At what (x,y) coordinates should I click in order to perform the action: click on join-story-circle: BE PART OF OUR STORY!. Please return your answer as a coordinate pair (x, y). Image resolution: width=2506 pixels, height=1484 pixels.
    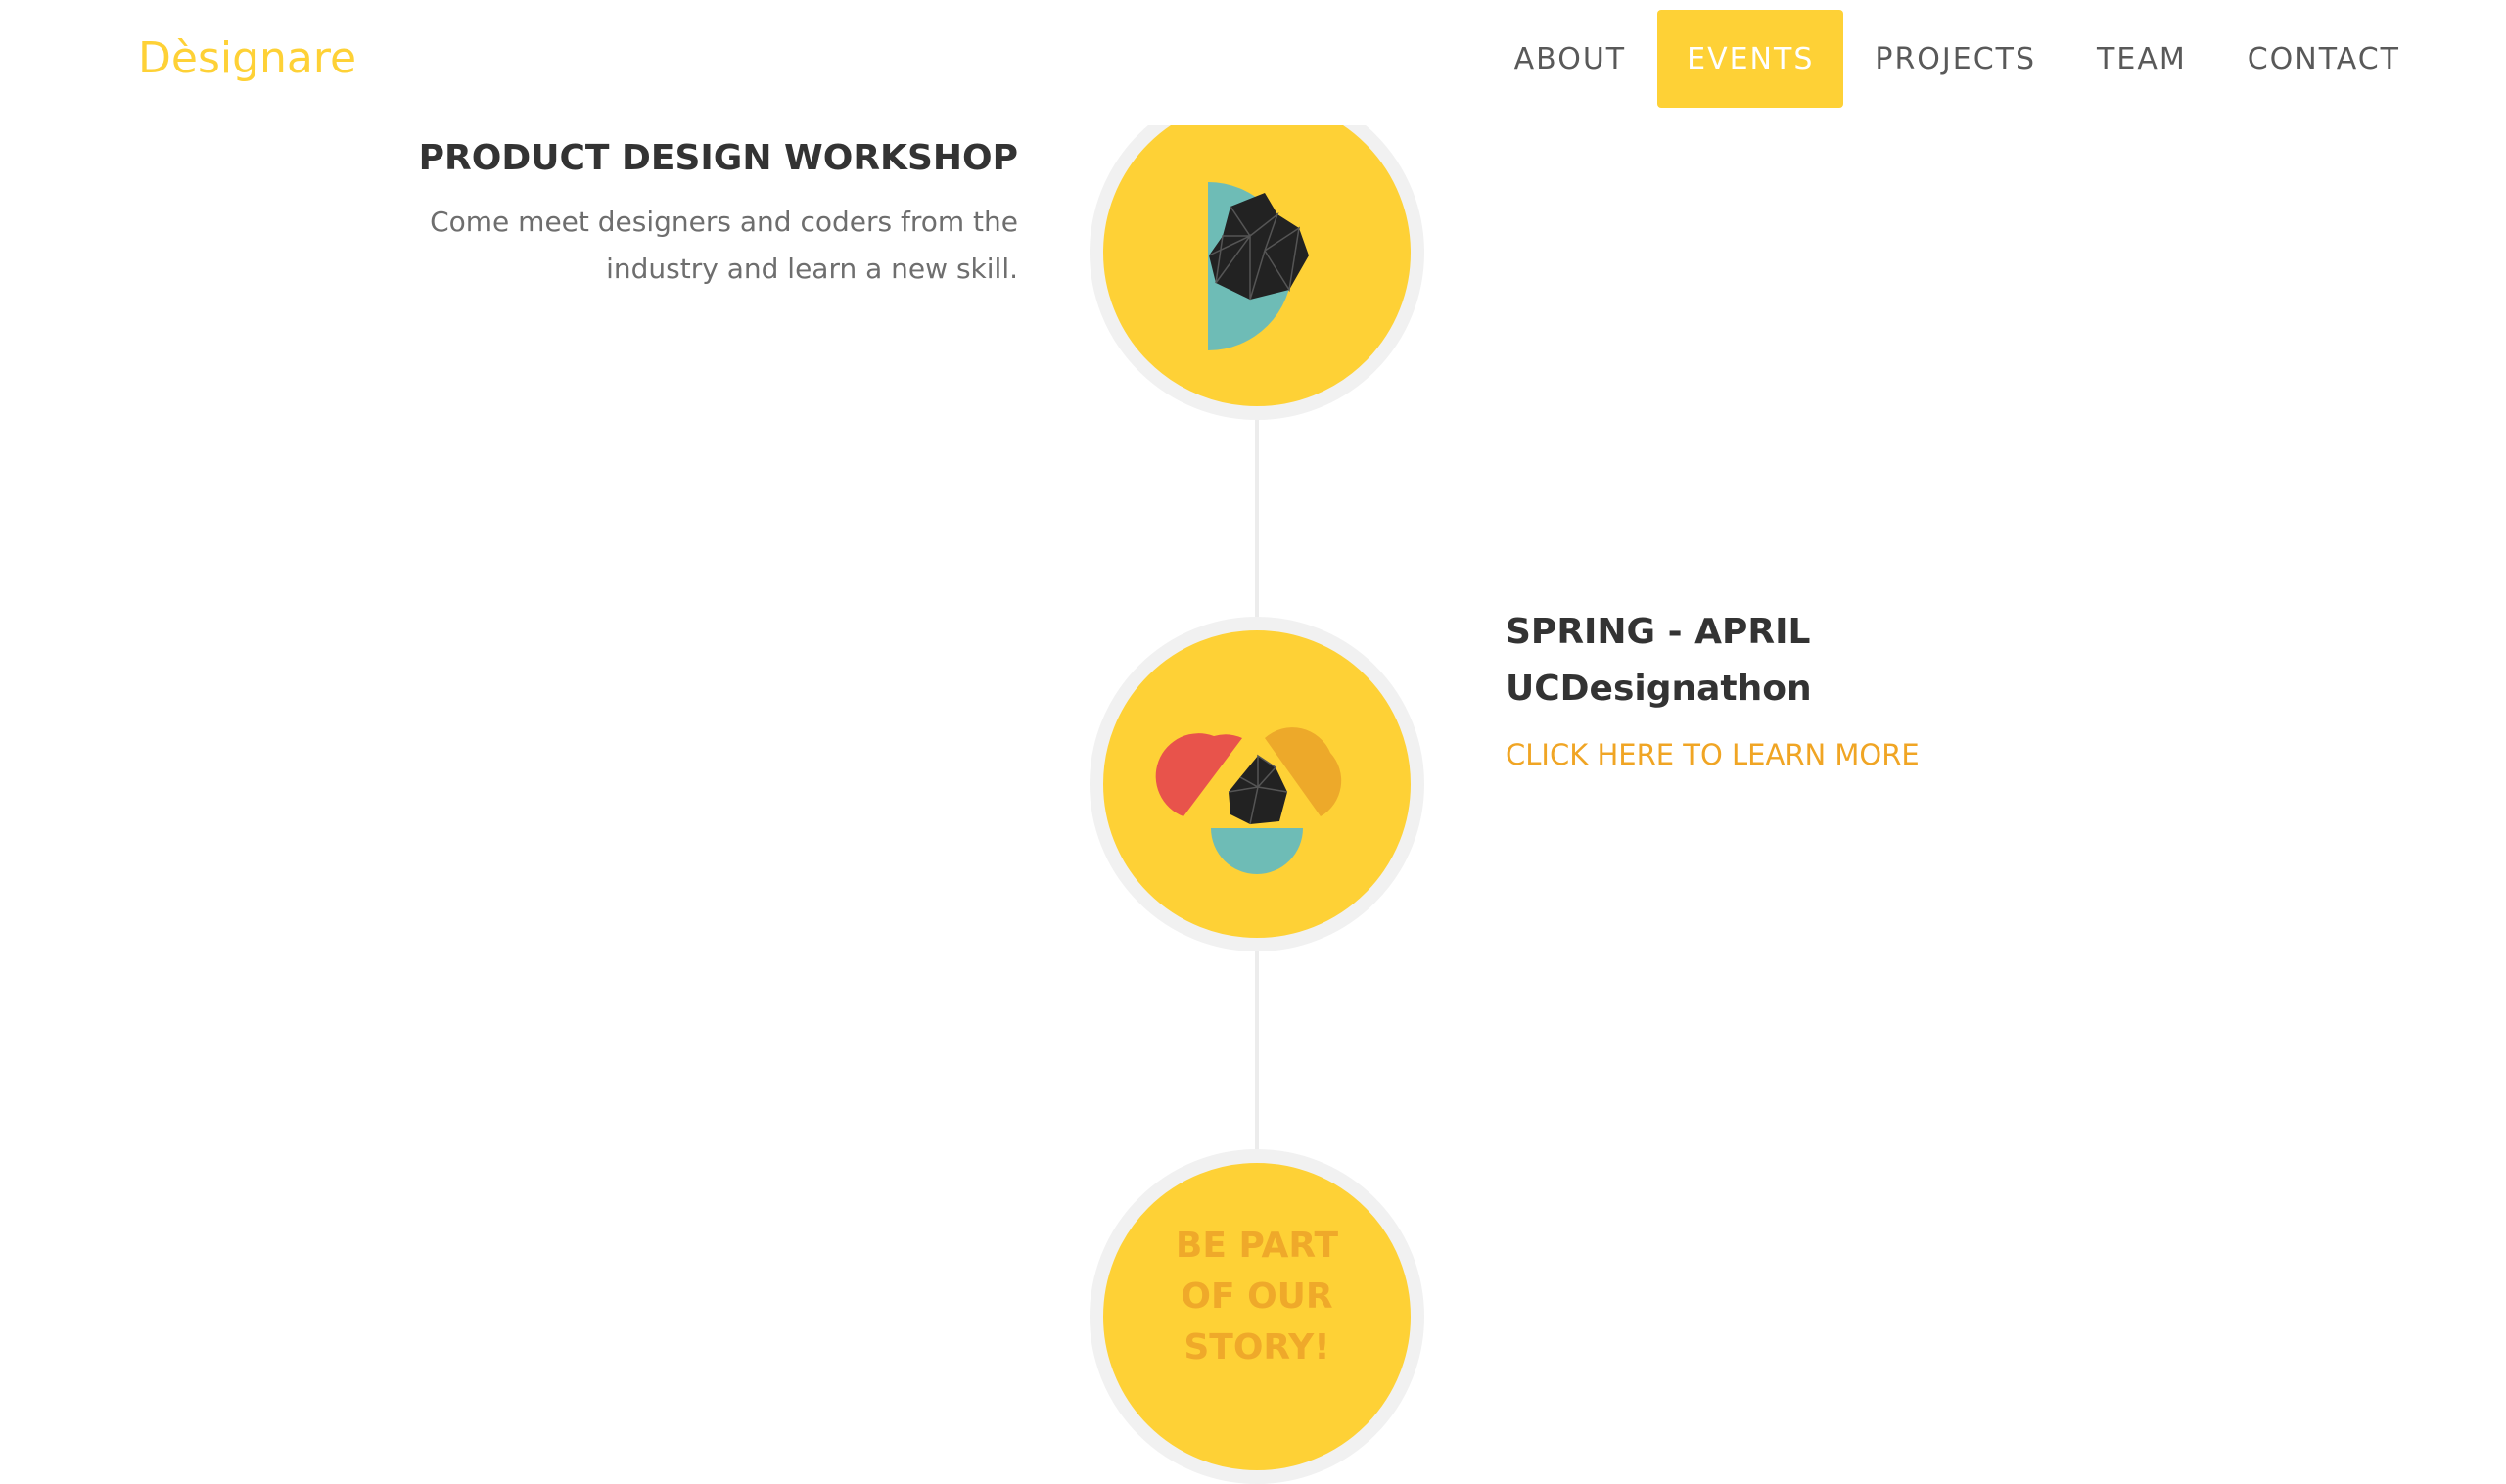
    Looking at the image, I should click on (1257, 1316).